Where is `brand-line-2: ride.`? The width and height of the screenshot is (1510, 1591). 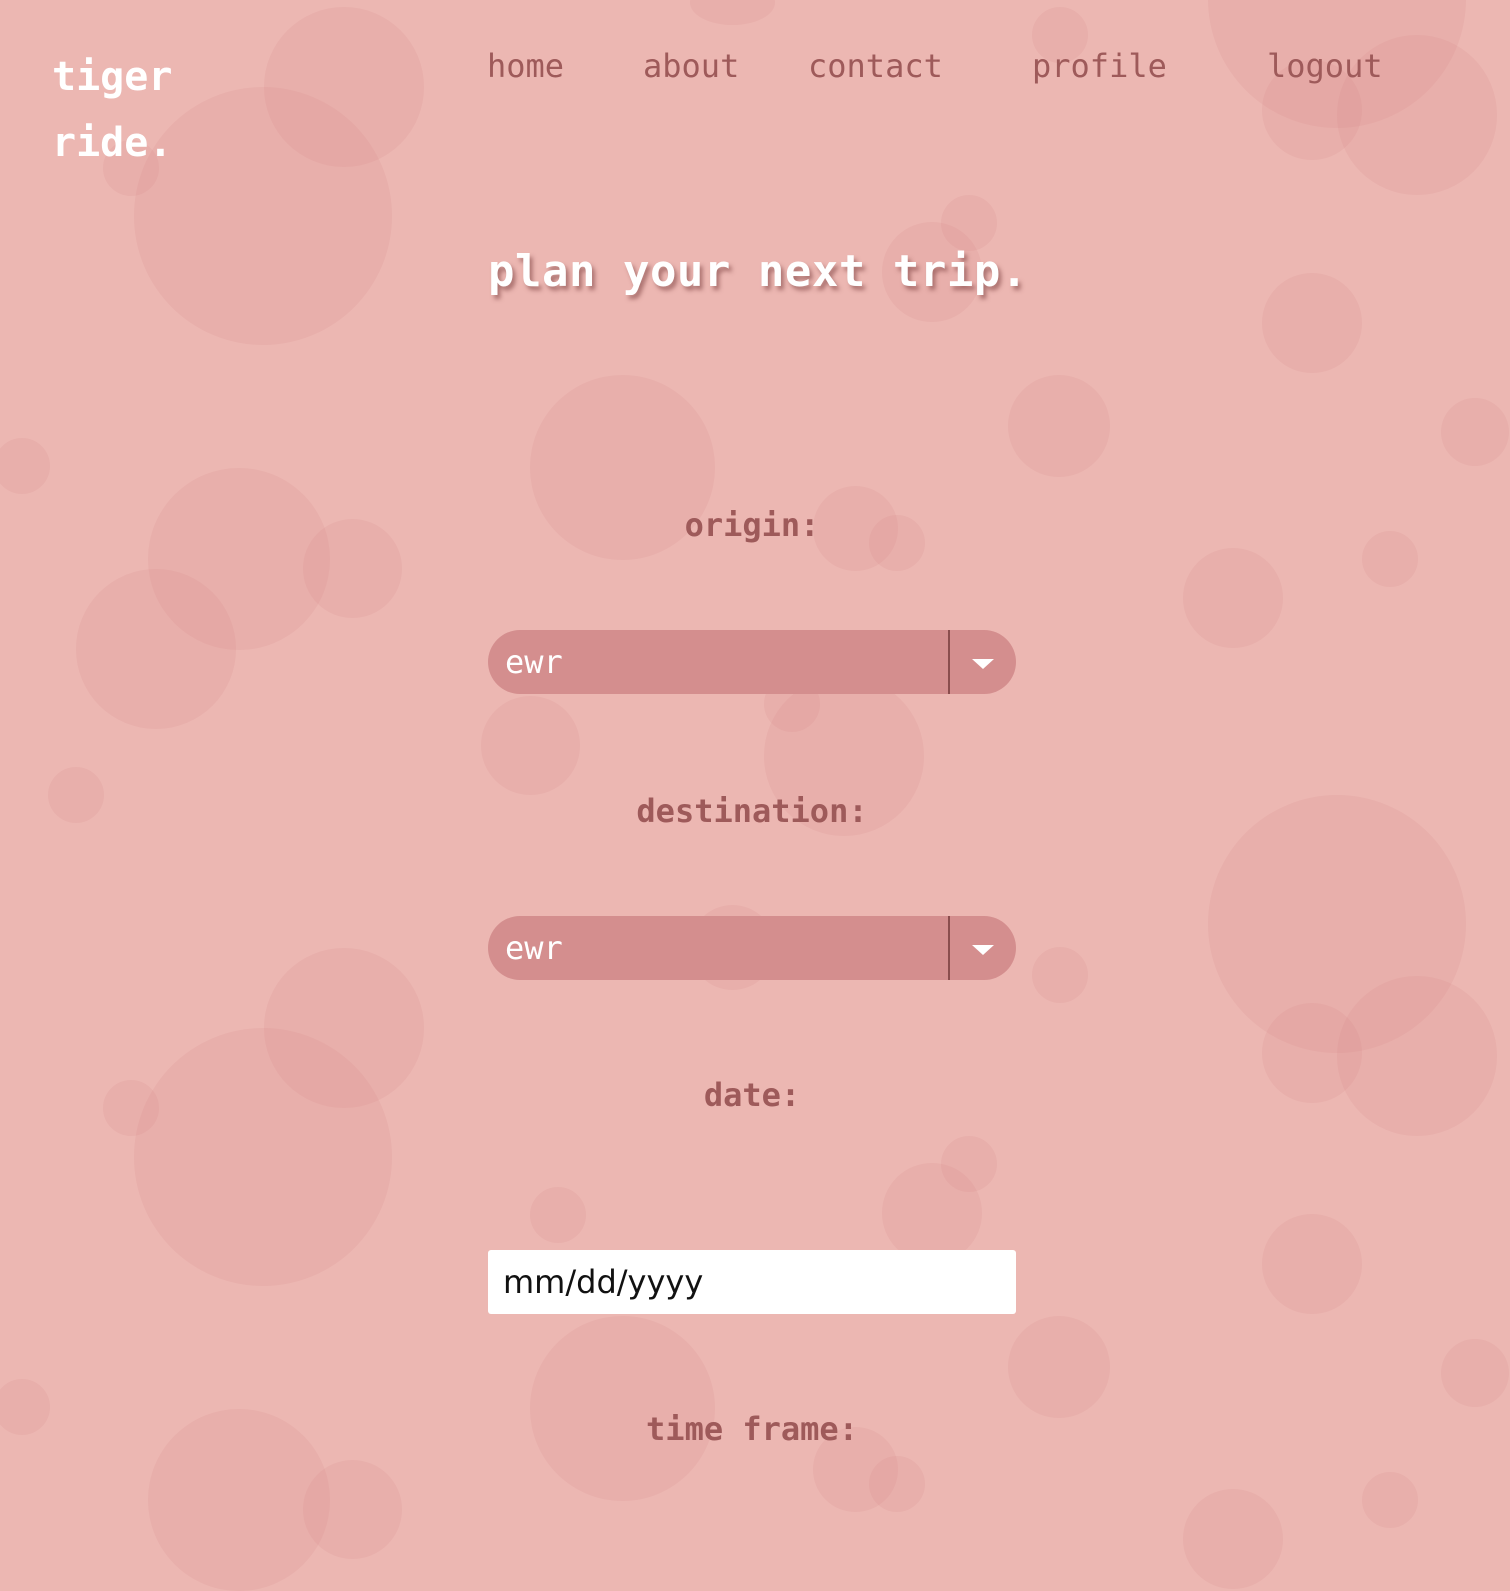
brand-line-2: ride. is located at coordinates (112, 143).